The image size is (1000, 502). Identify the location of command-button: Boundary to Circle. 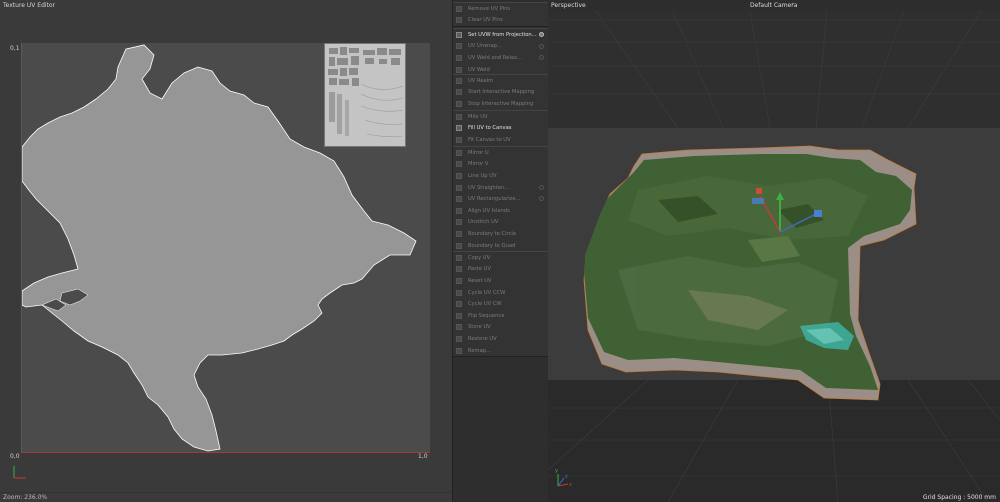
(500, 234).